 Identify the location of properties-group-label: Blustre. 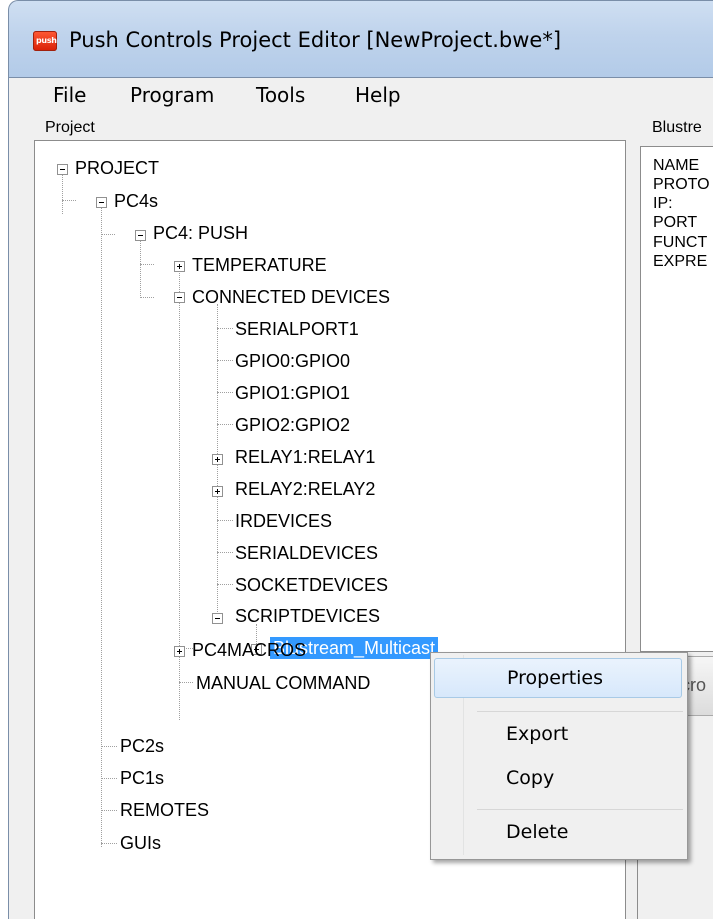
(677, 128).